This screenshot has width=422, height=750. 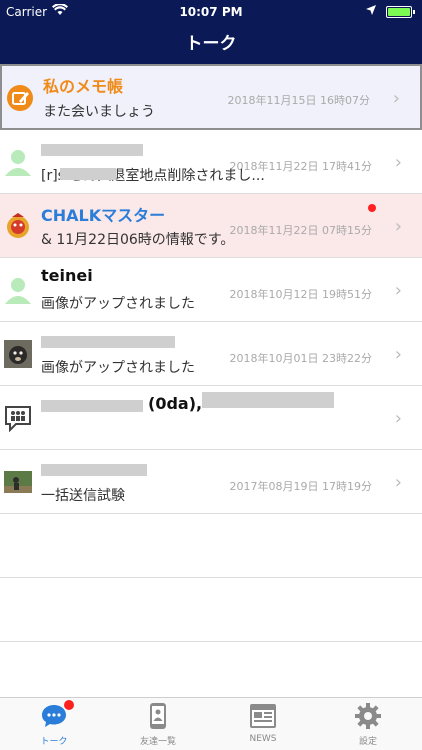 What do you see at coordinates (263, 739) in the screenshot?
I see `tab-label: NEWS` at bounding box center [263, 739].